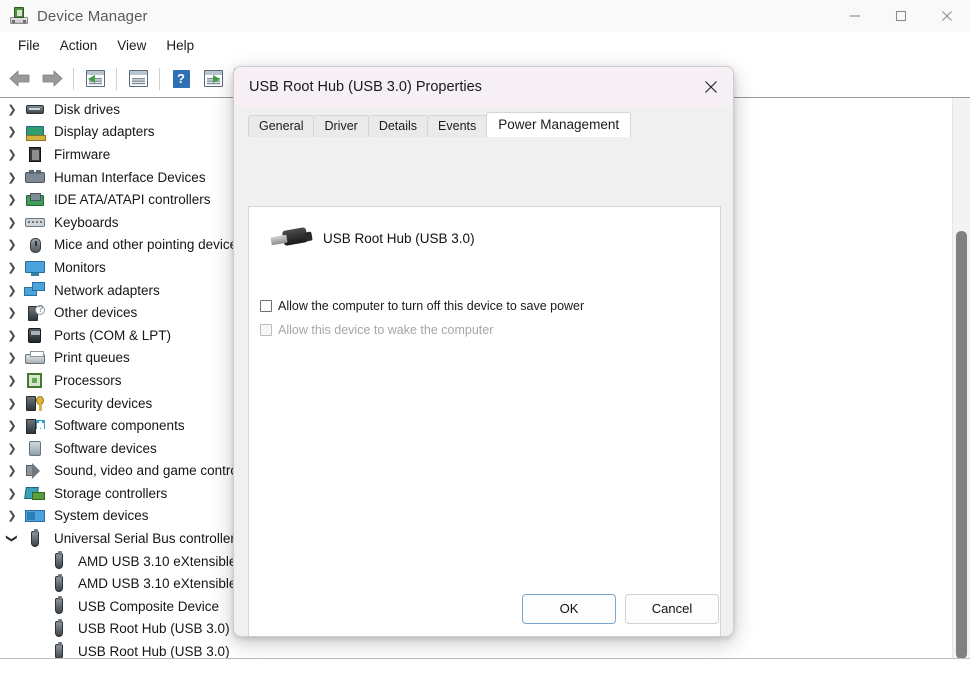  I want to click on menu-item-file: File, so click(29, 45).